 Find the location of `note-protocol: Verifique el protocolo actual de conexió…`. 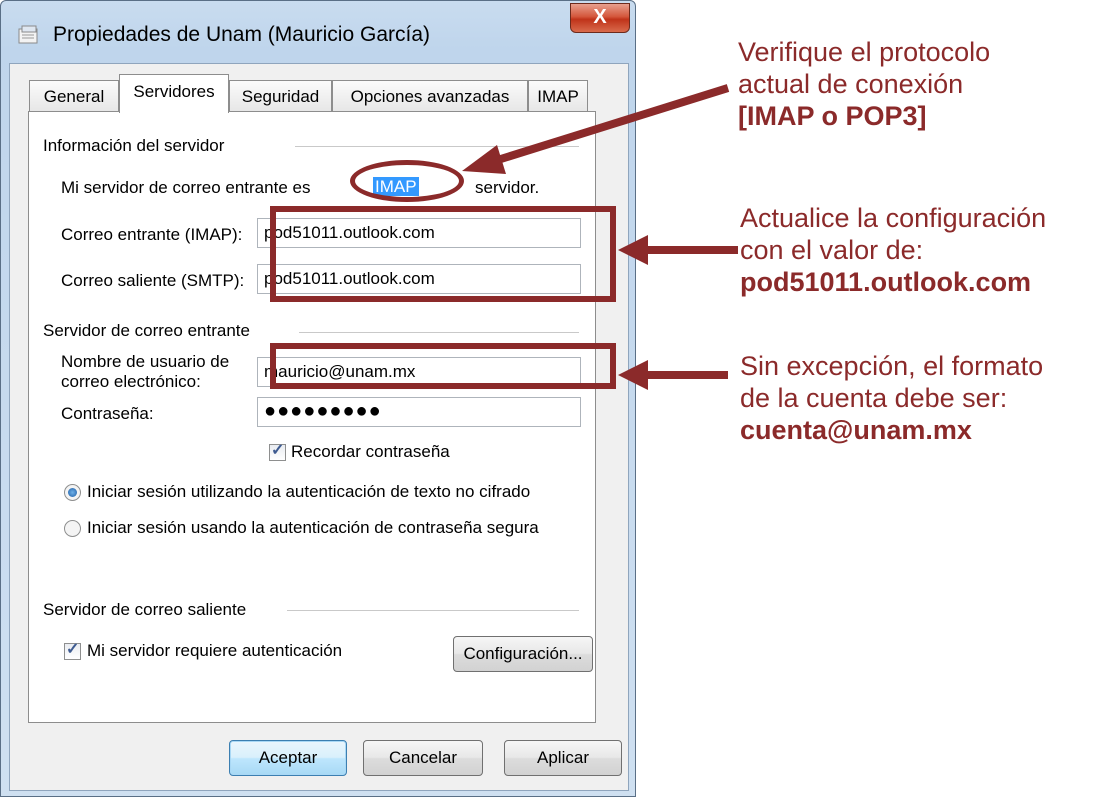

note-protocol: Verifique el protocolo actual de conexió… is located at coordinates (864, 84).